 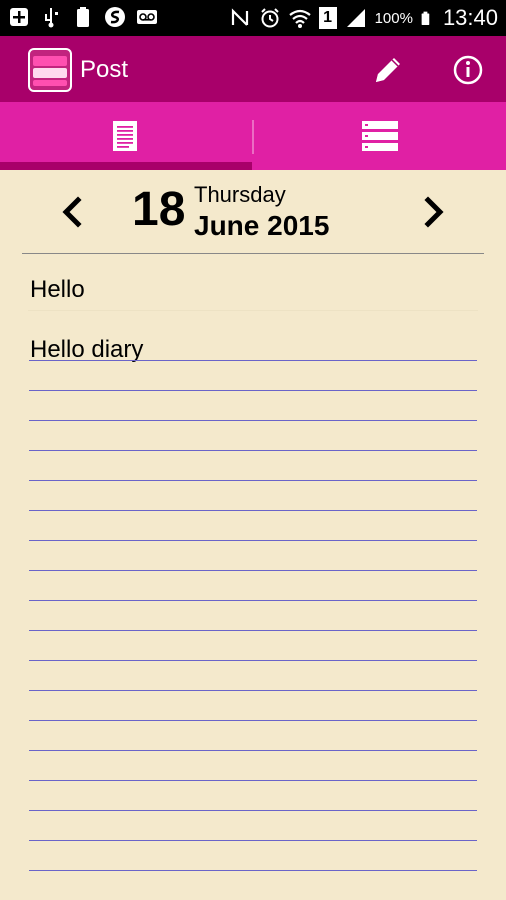 What do you see at coordinates (262, 225) in the screenshot?
I see `date-month-year: June 2015` at bounding box center [262, 225].